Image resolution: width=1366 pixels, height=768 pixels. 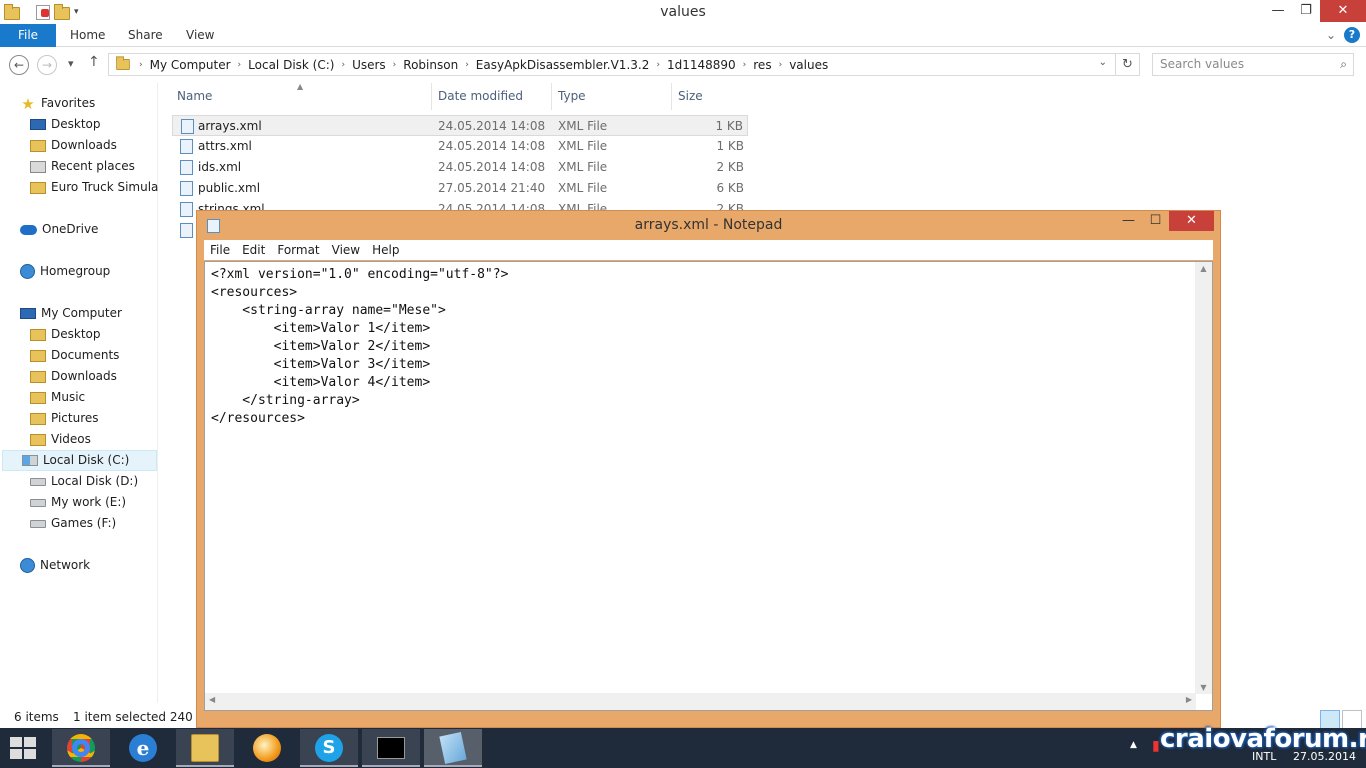 What do you see at coordinates (563, 65) in the screenshot?
I see `breadcrumb-easyapkdisassembler: EasyApkDisassembler.V1.3.2` at bounding box center [563, 65].